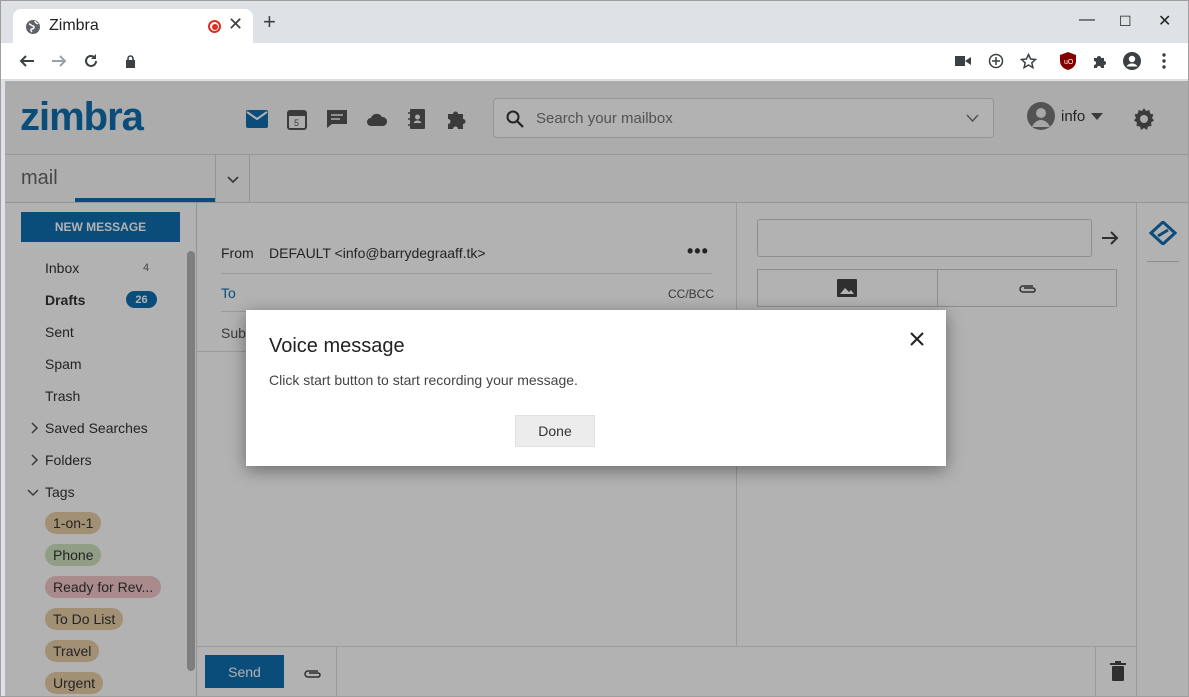 Image resolution: width=1189 pixels, height=697 pixels. What do you see at coordinates (996, 61) in the screenshot?
I see `install-app-icon` at bounding box center [996, 61].